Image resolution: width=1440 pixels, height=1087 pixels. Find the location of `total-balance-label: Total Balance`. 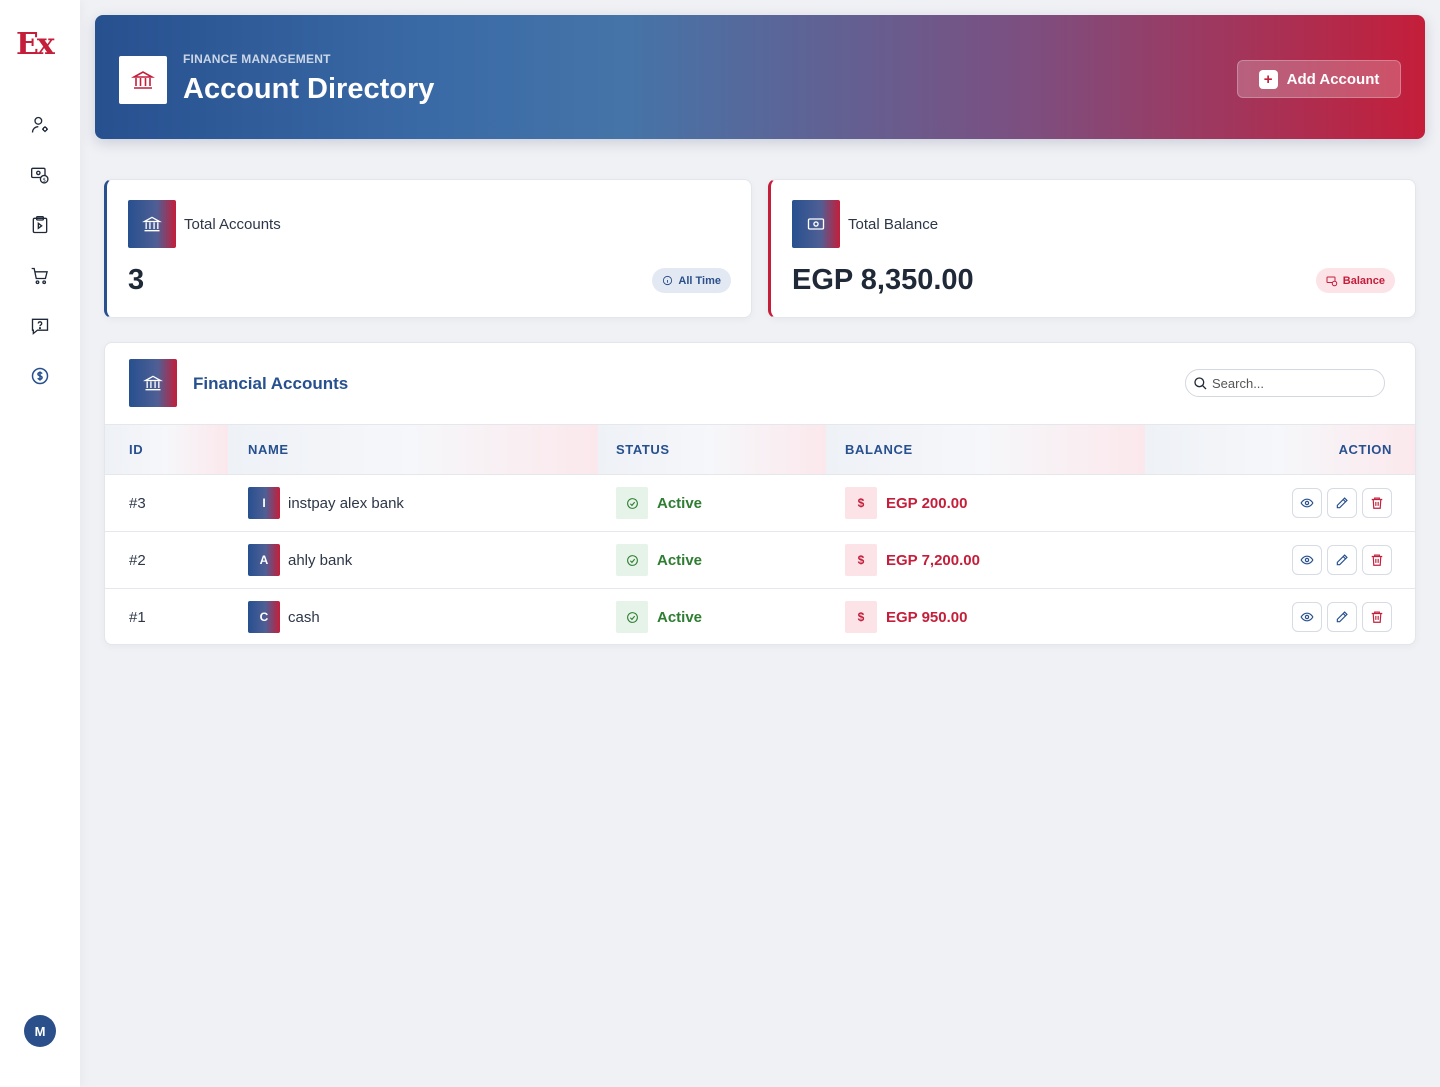

total-balance-label: Total Balance is located at coordinates (893, 224).